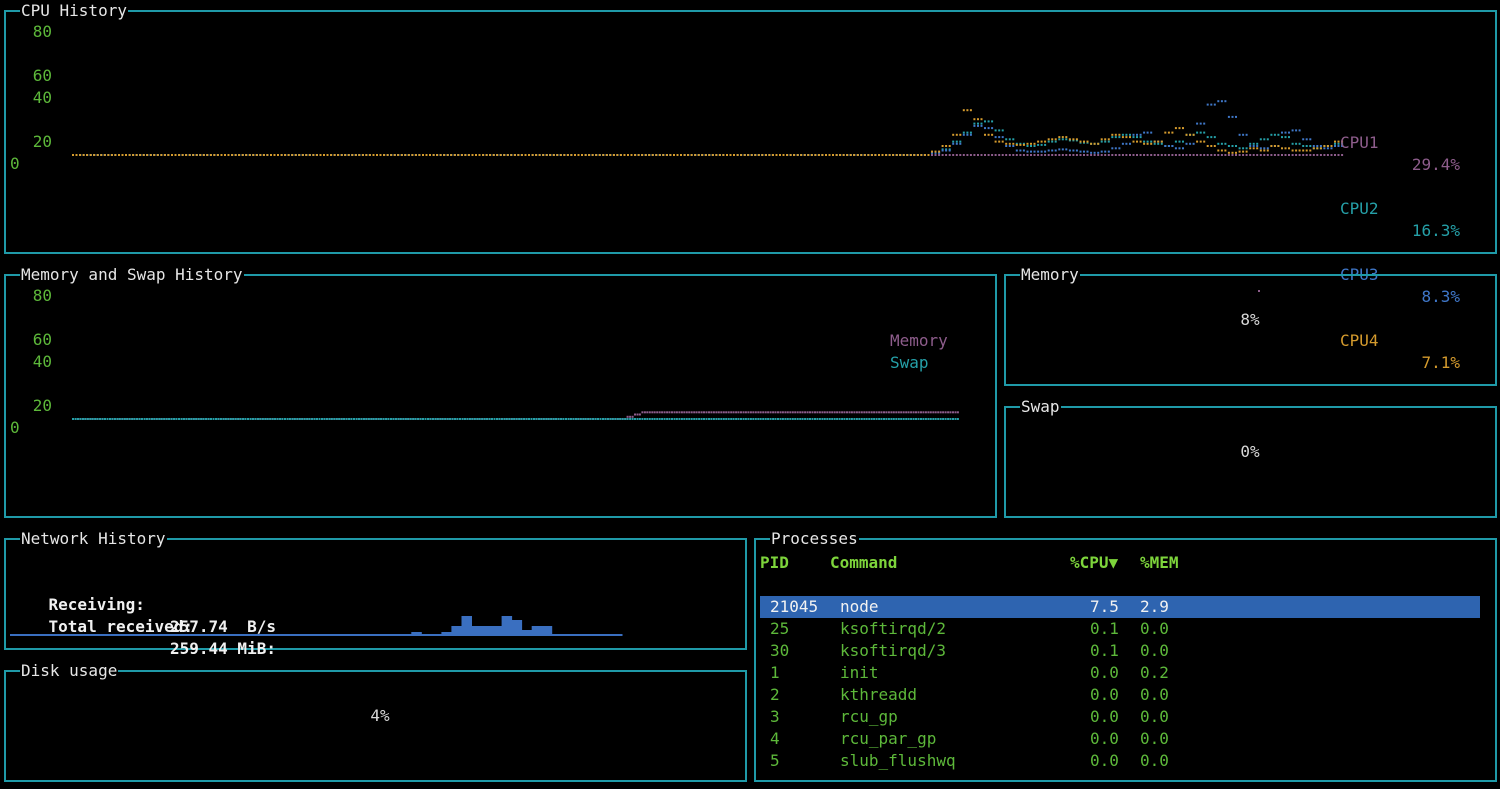  Describe the element at coordinates (1120, 651) in the screenshot. I see `process-row: 30 ksoftirqd/3 0.1 0.0` at that location.